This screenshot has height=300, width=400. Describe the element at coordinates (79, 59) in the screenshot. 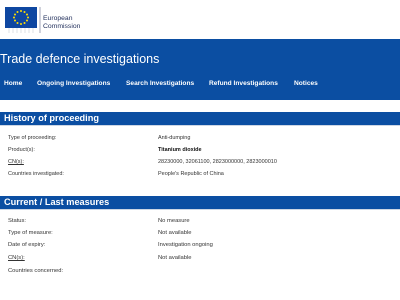

I see `site-title: Trade defence investigations` at that location.